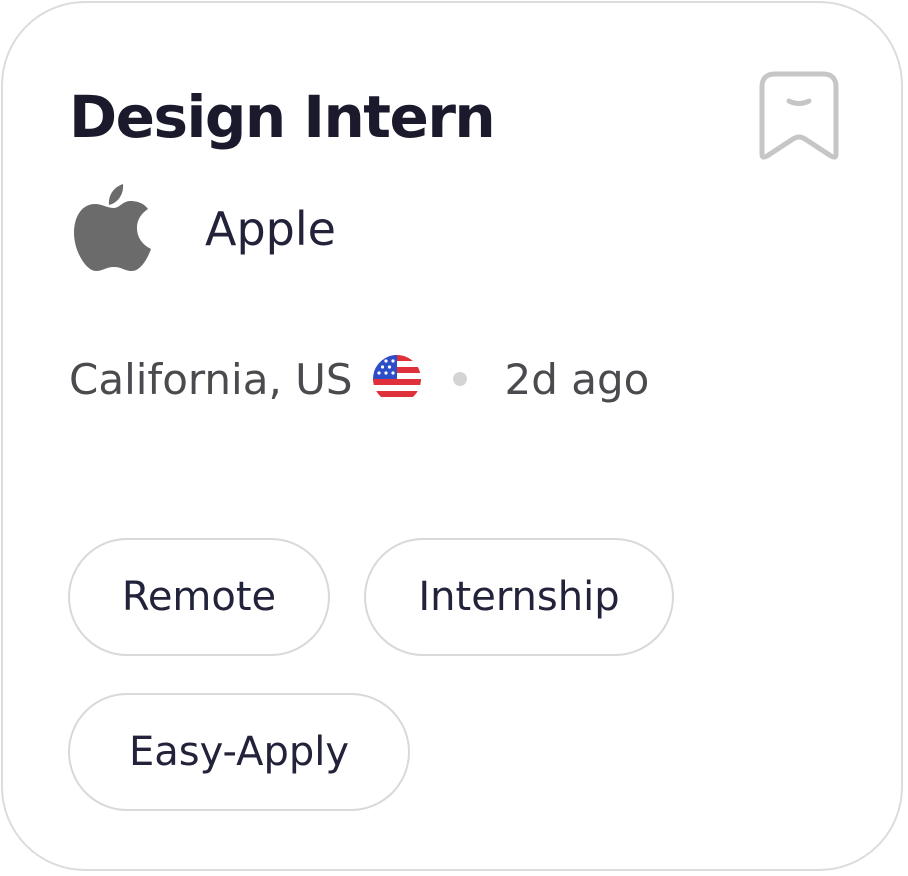 The width and height of the screenshot is (908, 876). What do you see at coordinates (799, 116) in the screenshot?
I see `bookmark-icon` at bounding box center [799, 116].